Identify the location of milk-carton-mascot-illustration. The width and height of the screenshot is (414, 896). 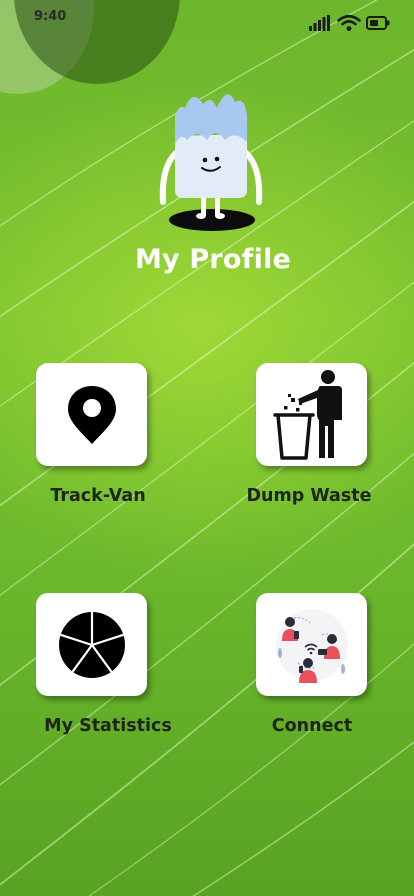
(211, 162).